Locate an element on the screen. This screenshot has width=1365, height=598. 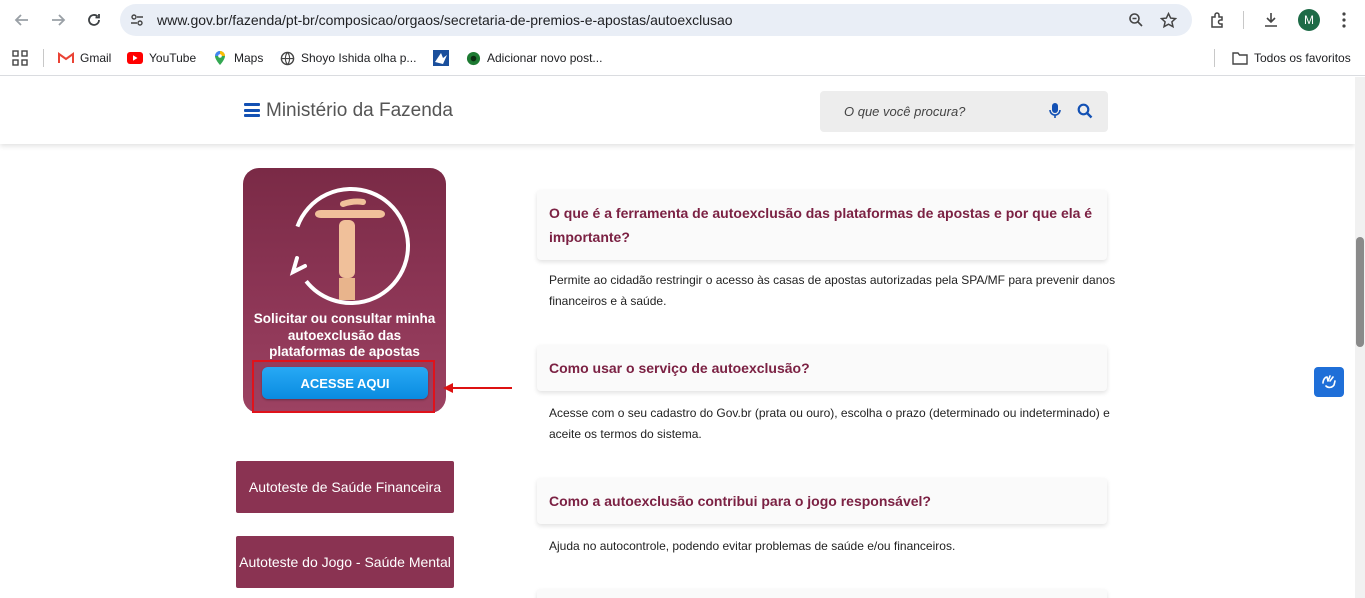
star-icon is located at coordinates (1168, 19).